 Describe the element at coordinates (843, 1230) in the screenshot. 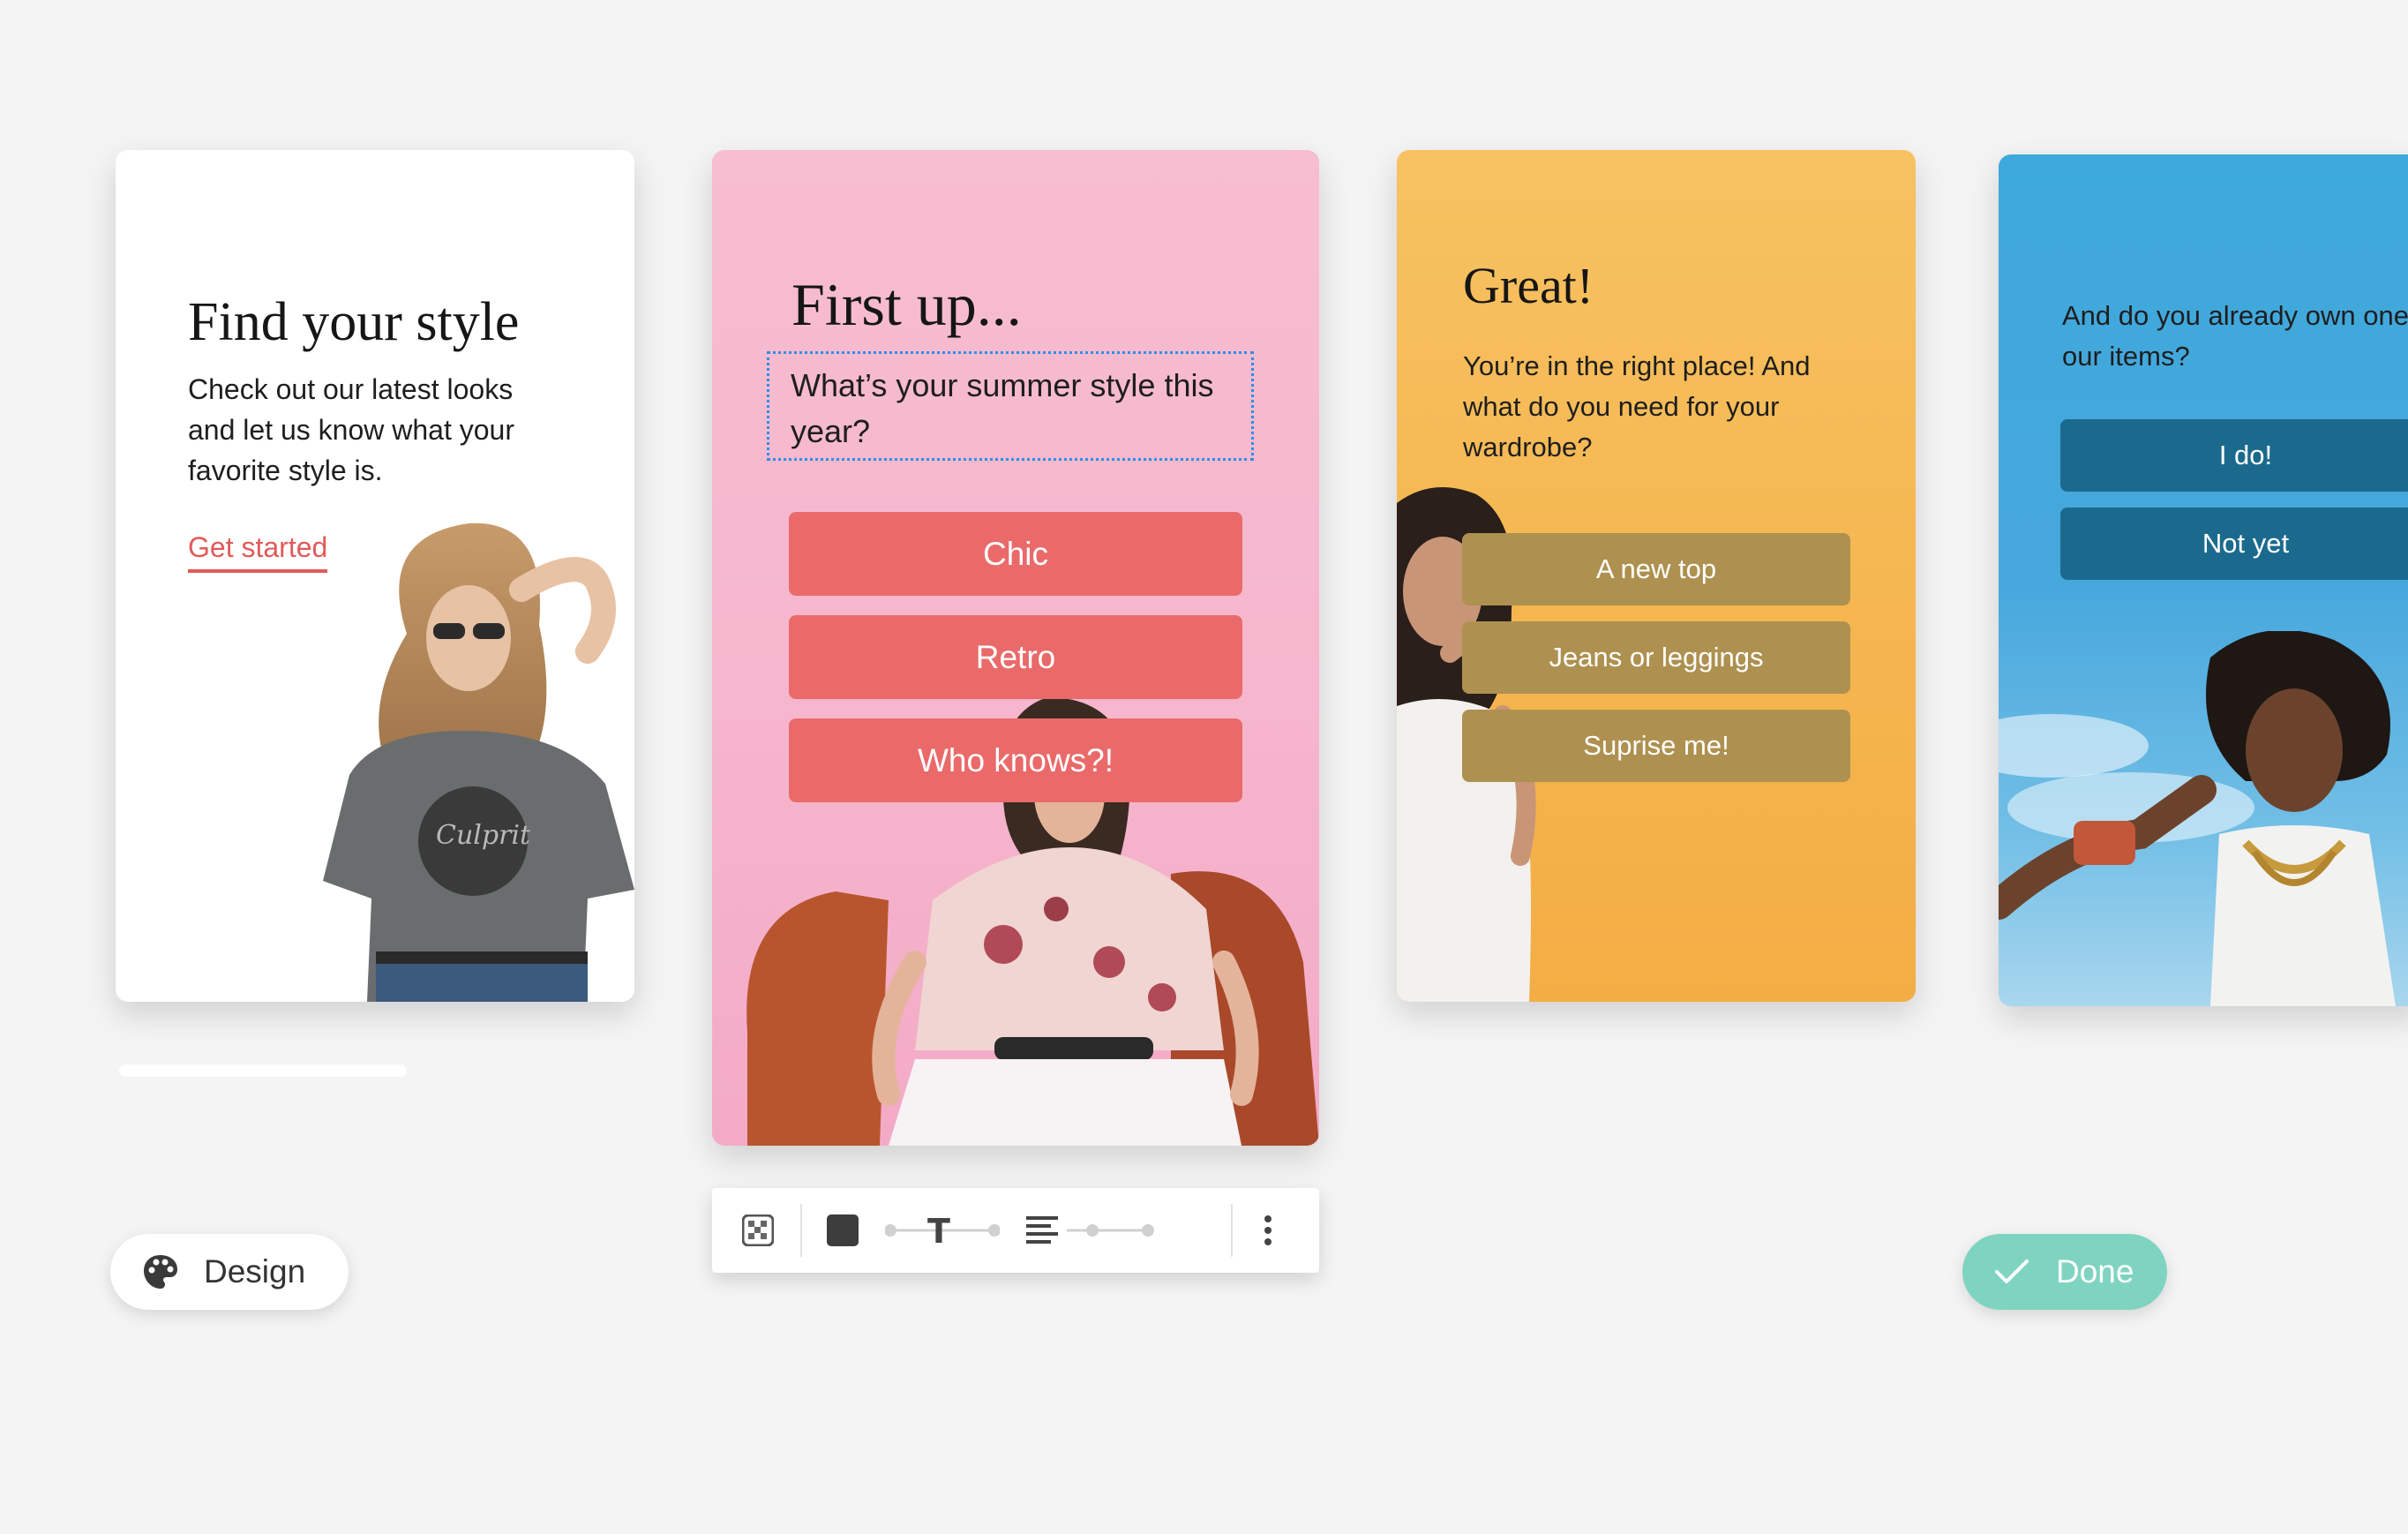

I see `color-fill-icon` at that location.